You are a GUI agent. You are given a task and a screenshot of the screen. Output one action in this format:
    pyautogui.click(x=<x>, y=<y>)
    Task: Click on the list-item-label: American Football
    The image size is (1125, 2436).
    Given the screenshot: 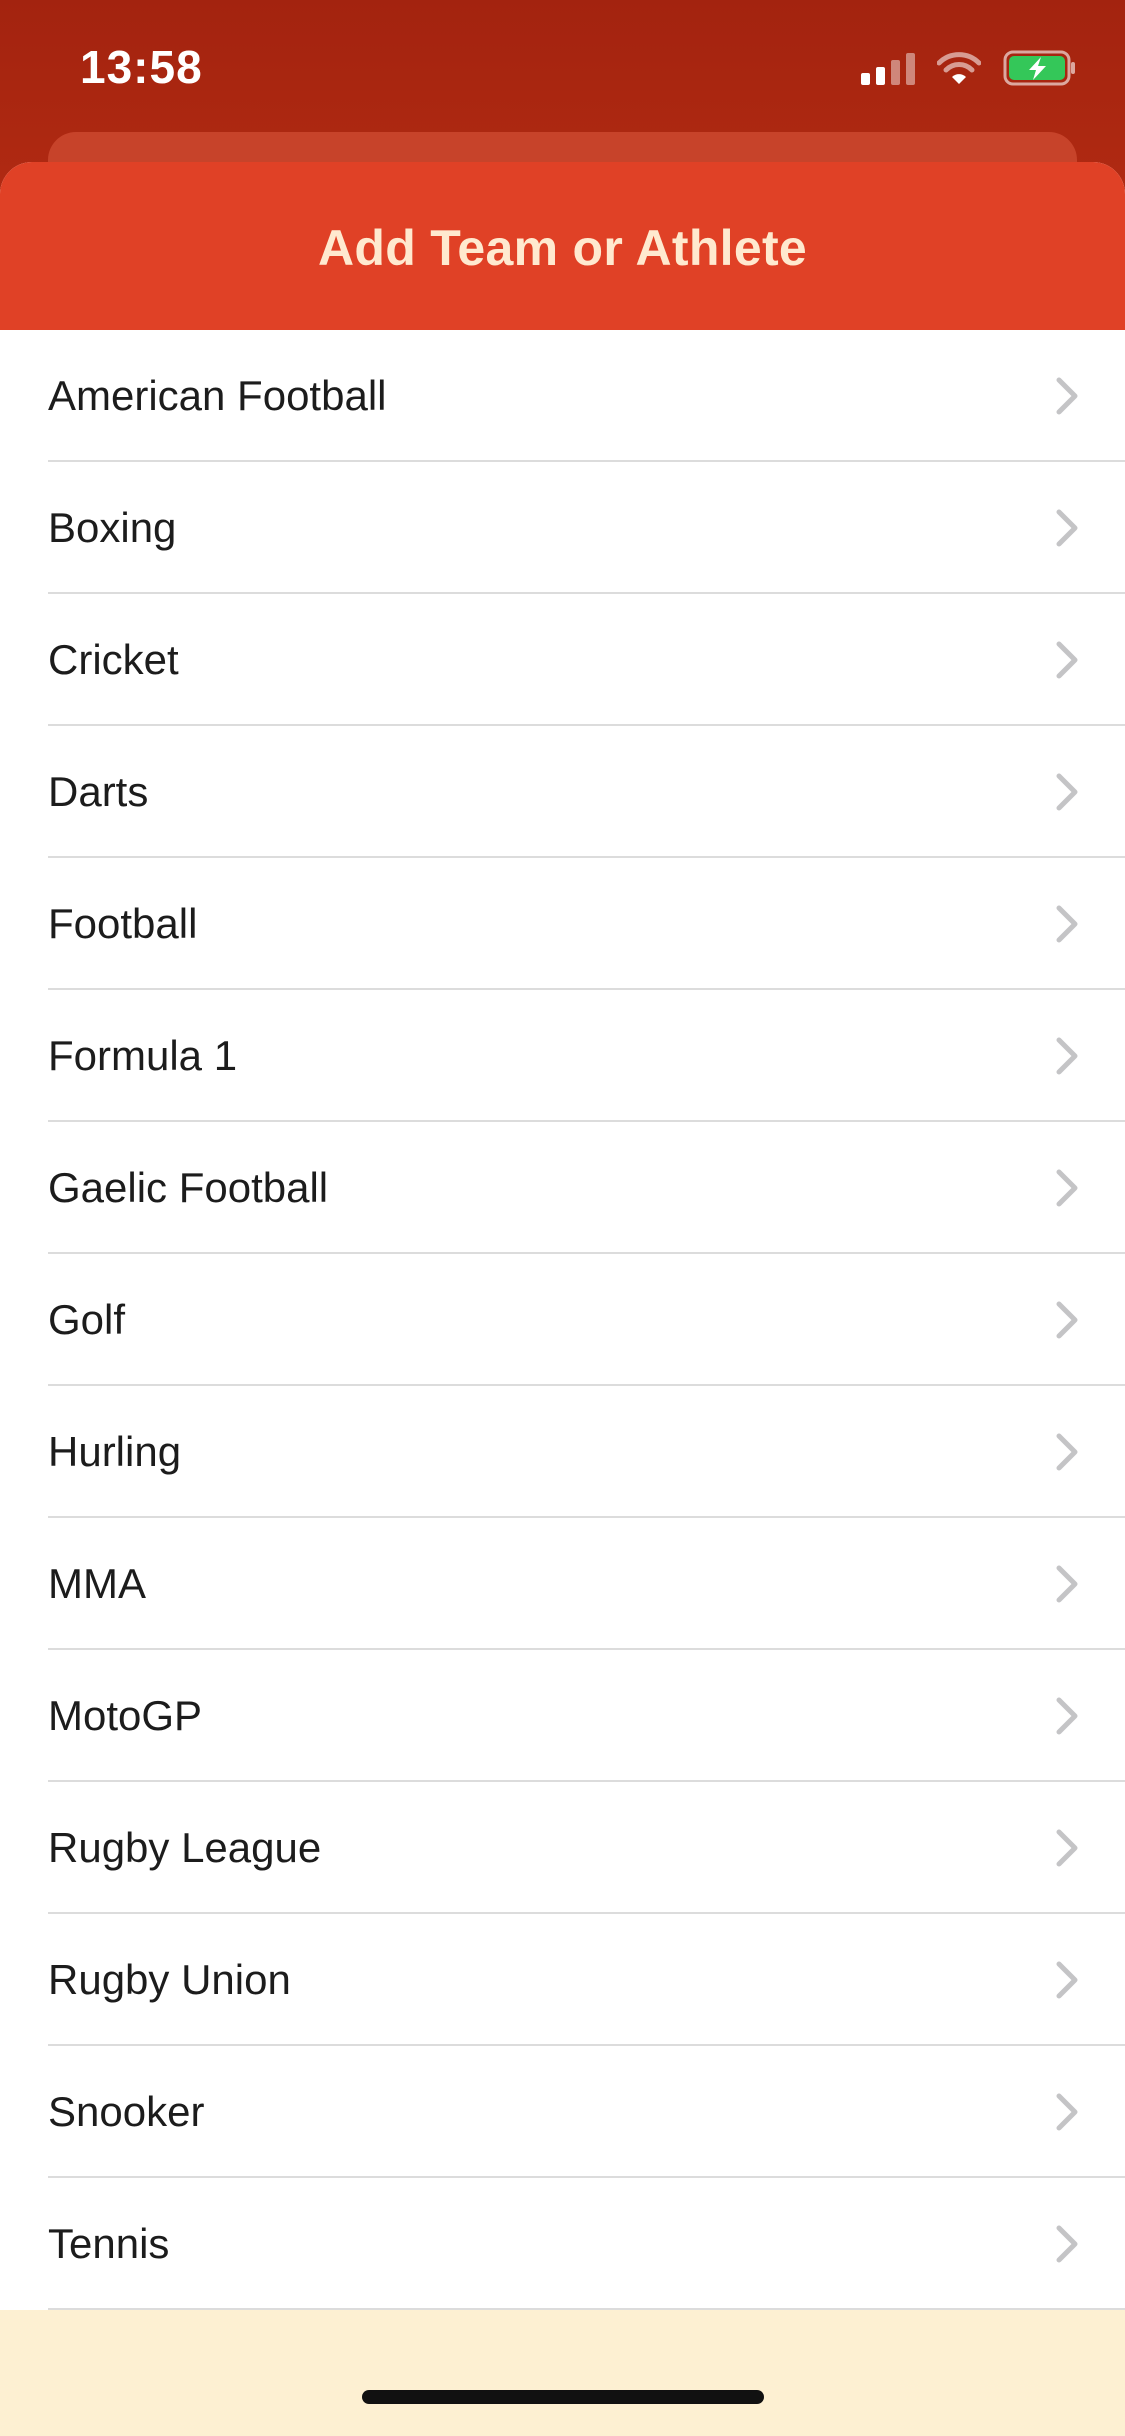 What is the action you would take?
    pyautogui.click(x=217, y=395)
    